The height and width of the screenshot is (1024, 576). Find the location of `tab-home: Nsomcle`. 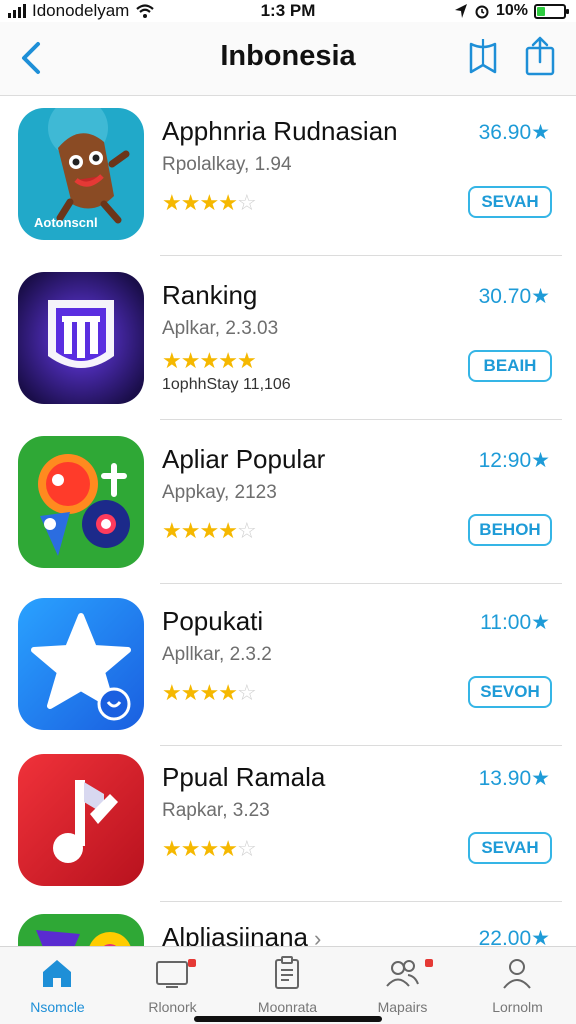

tab-home: Nsomcle is located at coordinates (57, 985).